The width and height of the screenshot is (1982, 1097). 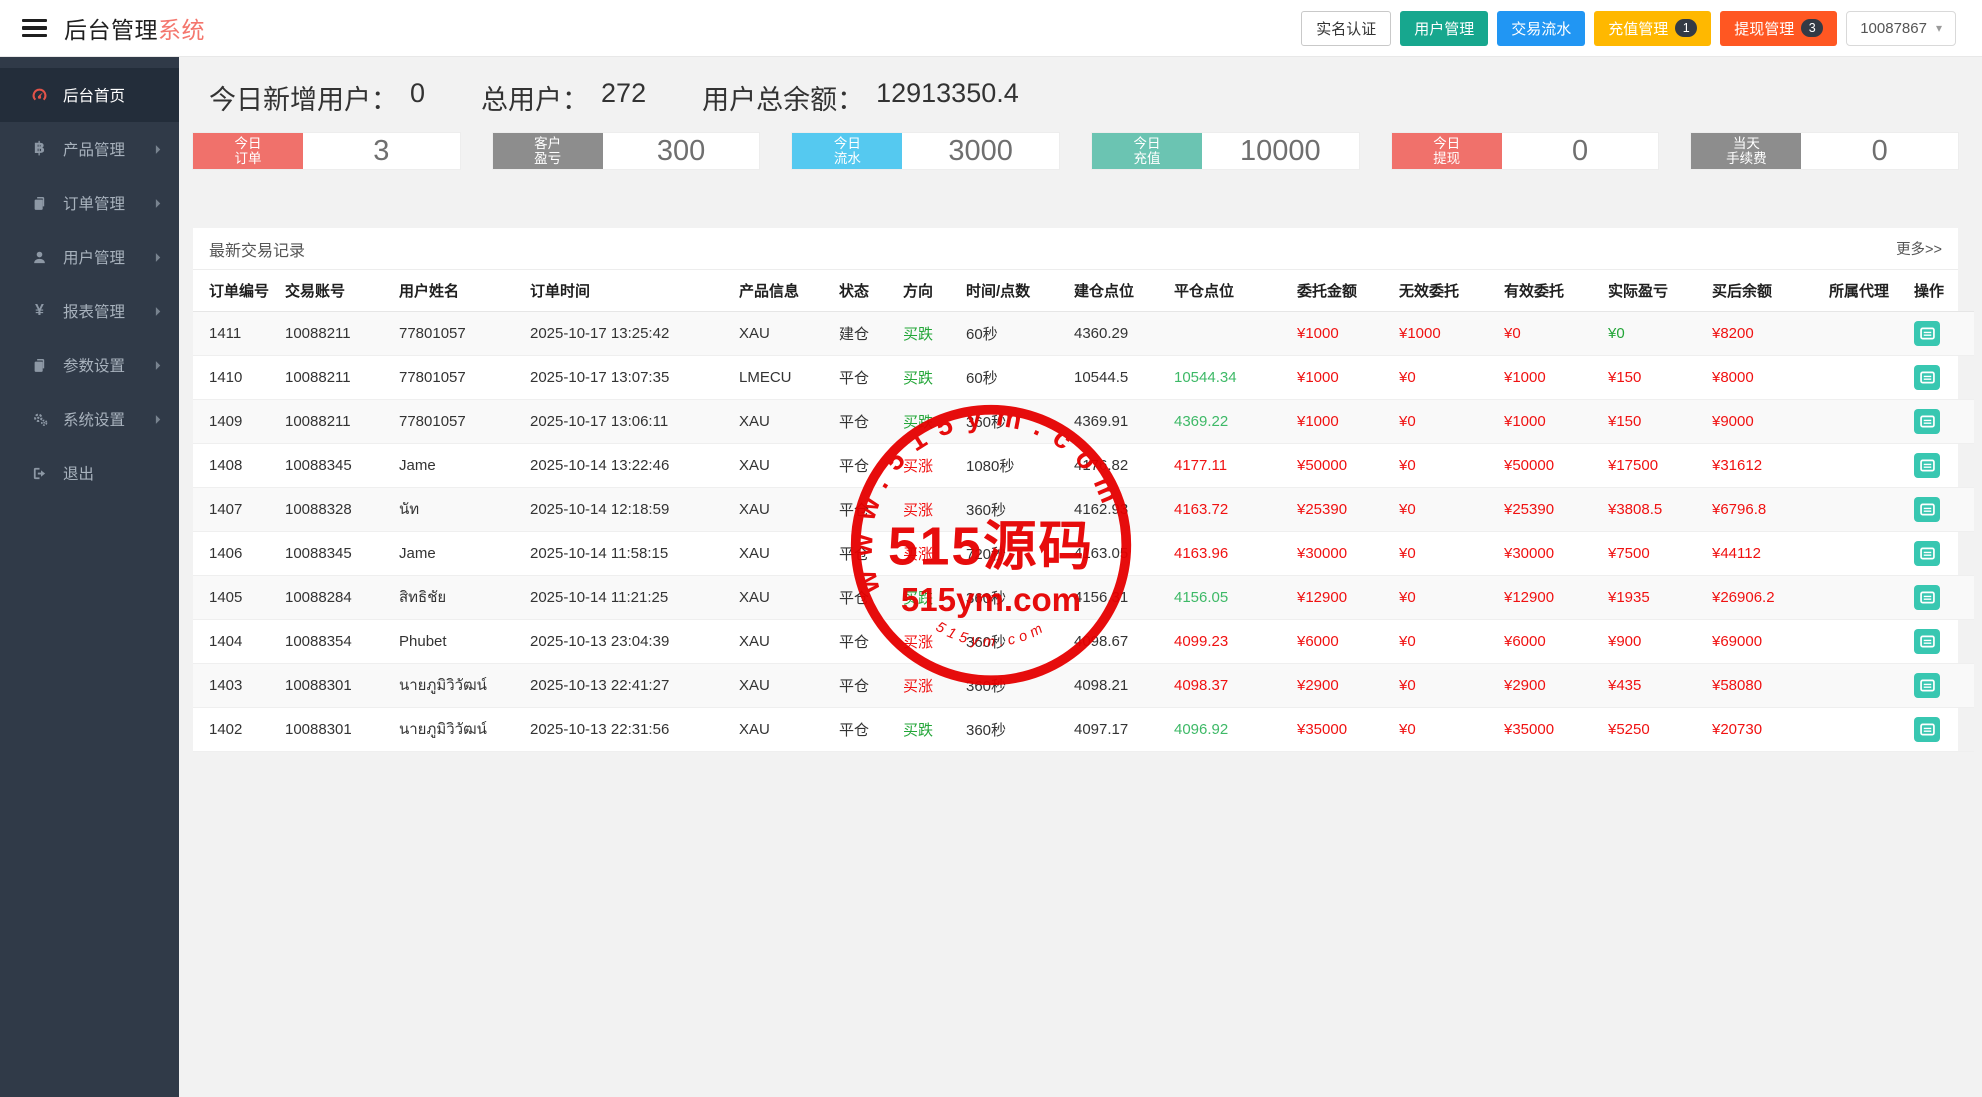 I want to click on more-link: 更多>>, so click(x=1919, y=248).